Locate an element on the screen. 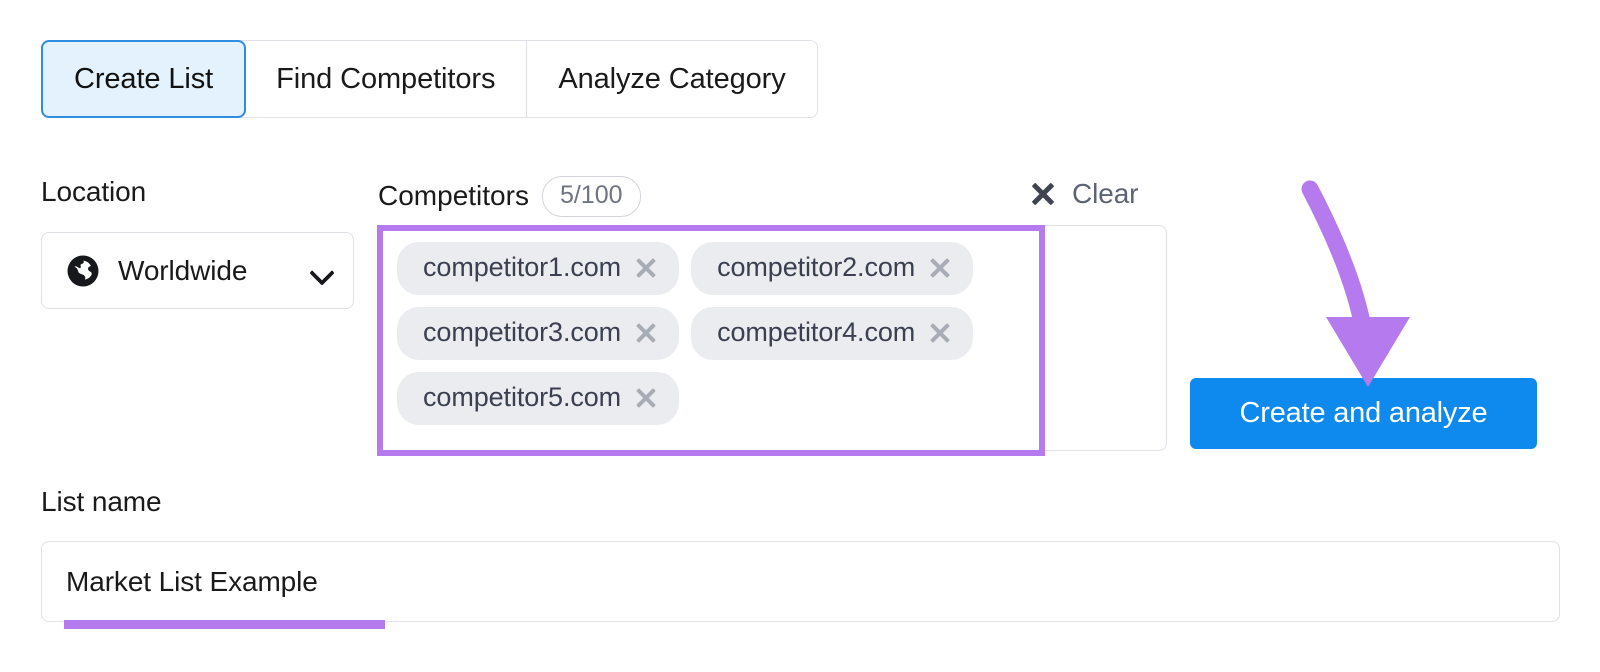  competitors-label: Competitors is located at coordinates (453, 196).